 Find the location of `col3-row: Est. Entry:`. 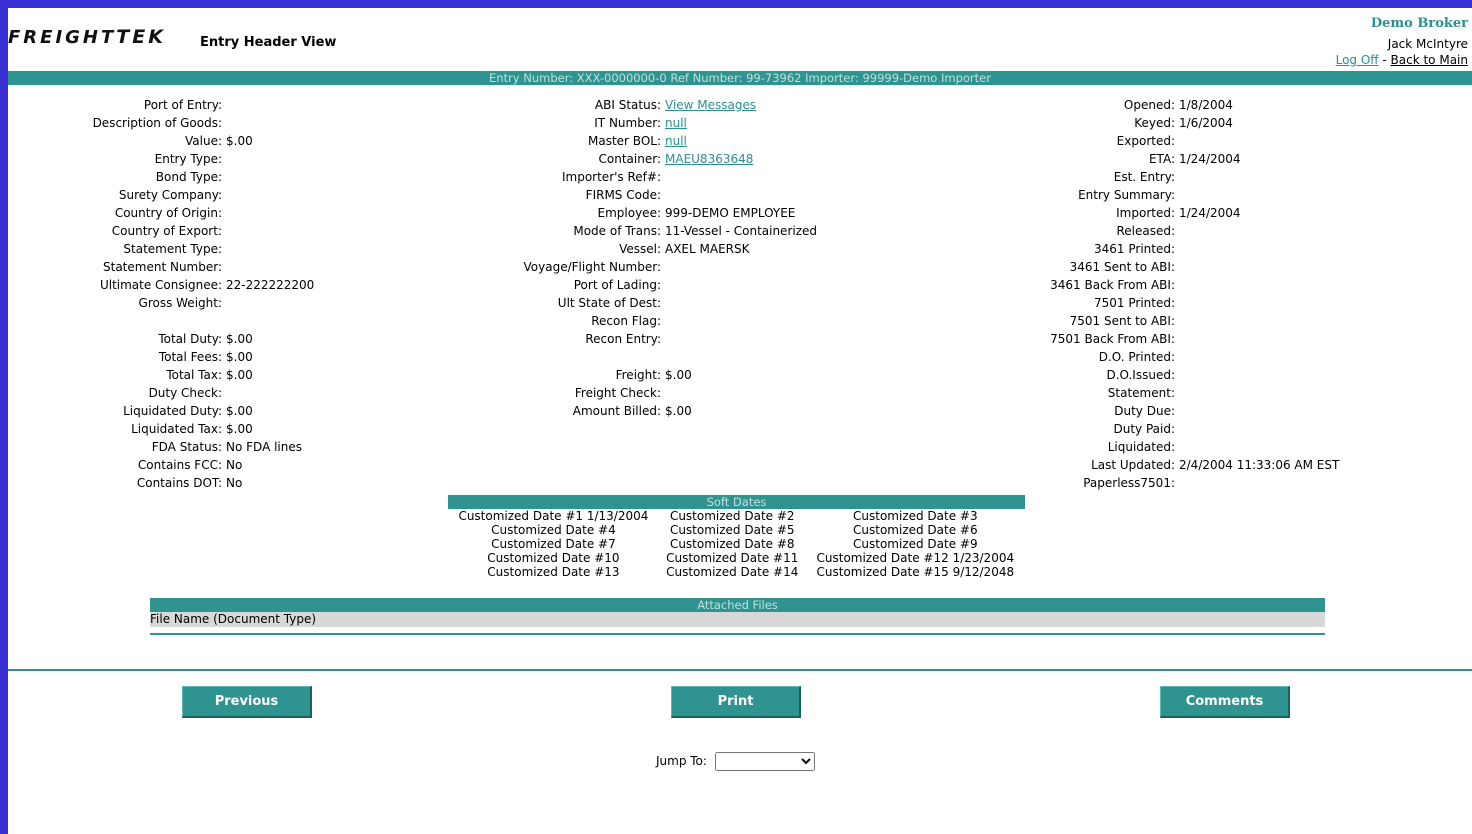

col3-row: Est. Entry: is located at coordinates (673, 177).